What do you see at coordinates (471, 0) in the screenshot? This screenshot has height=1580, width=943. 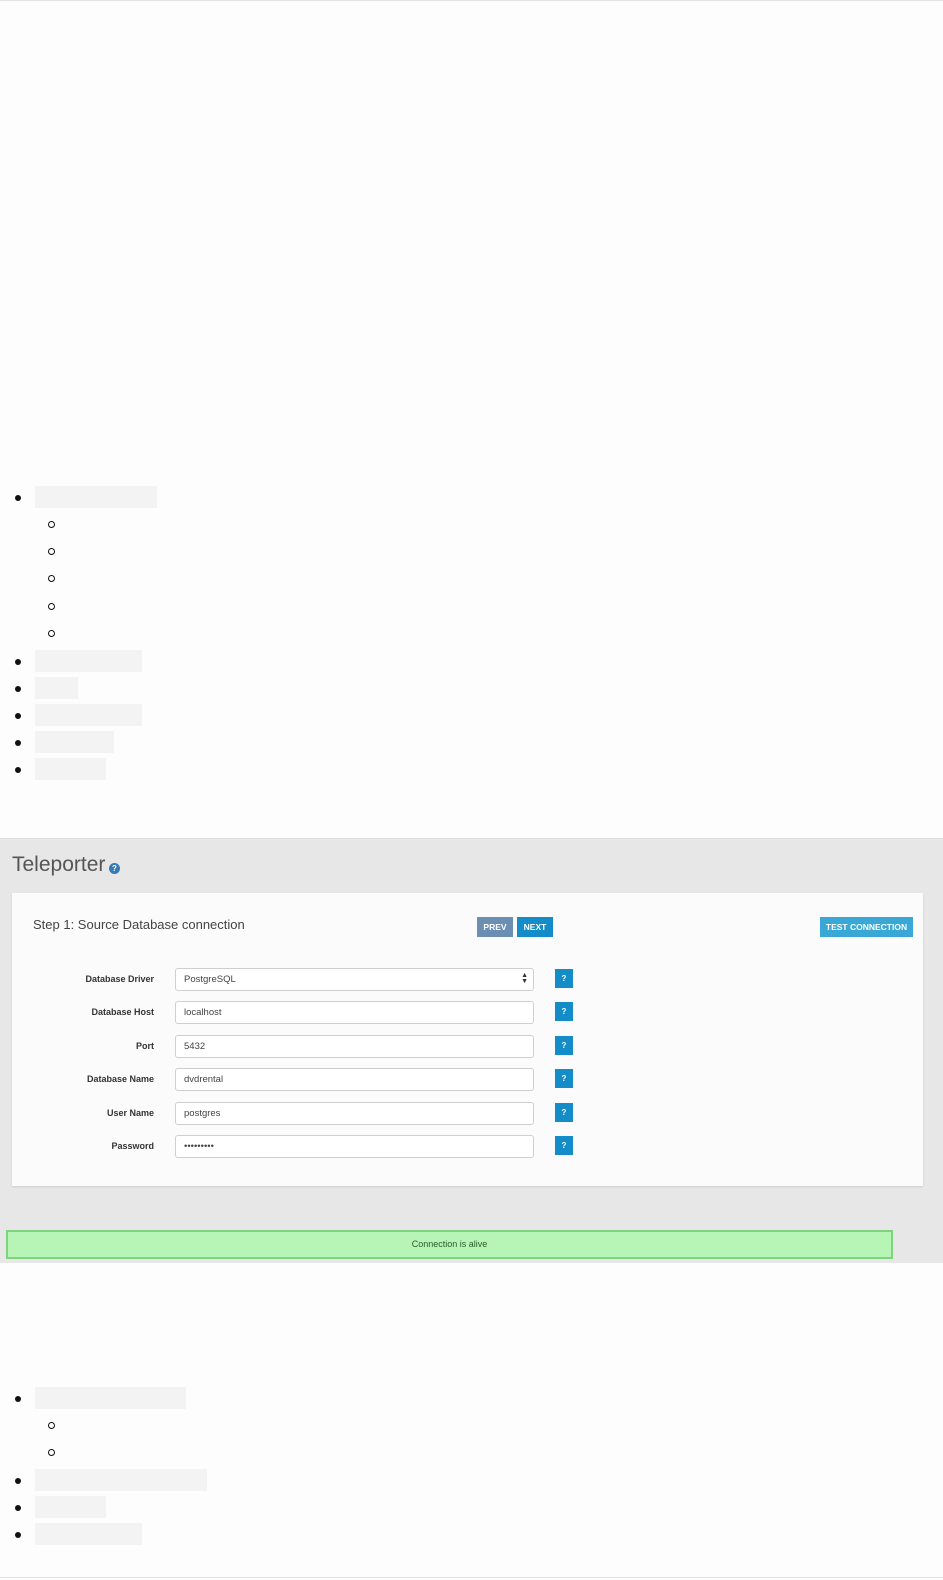 I see `top-divider` at bounding box center [471, 0].